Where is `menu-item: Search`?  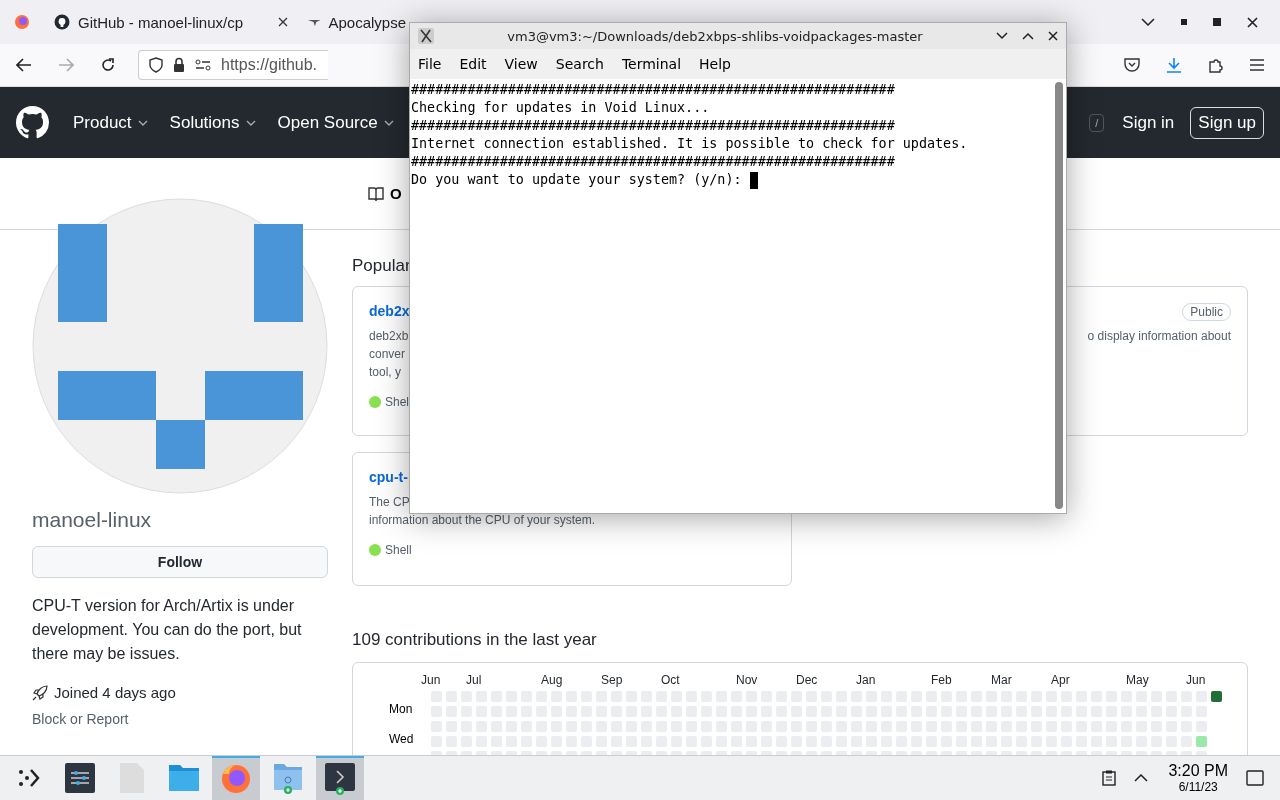
menu-item: Search is located at coordinates (579, 64).